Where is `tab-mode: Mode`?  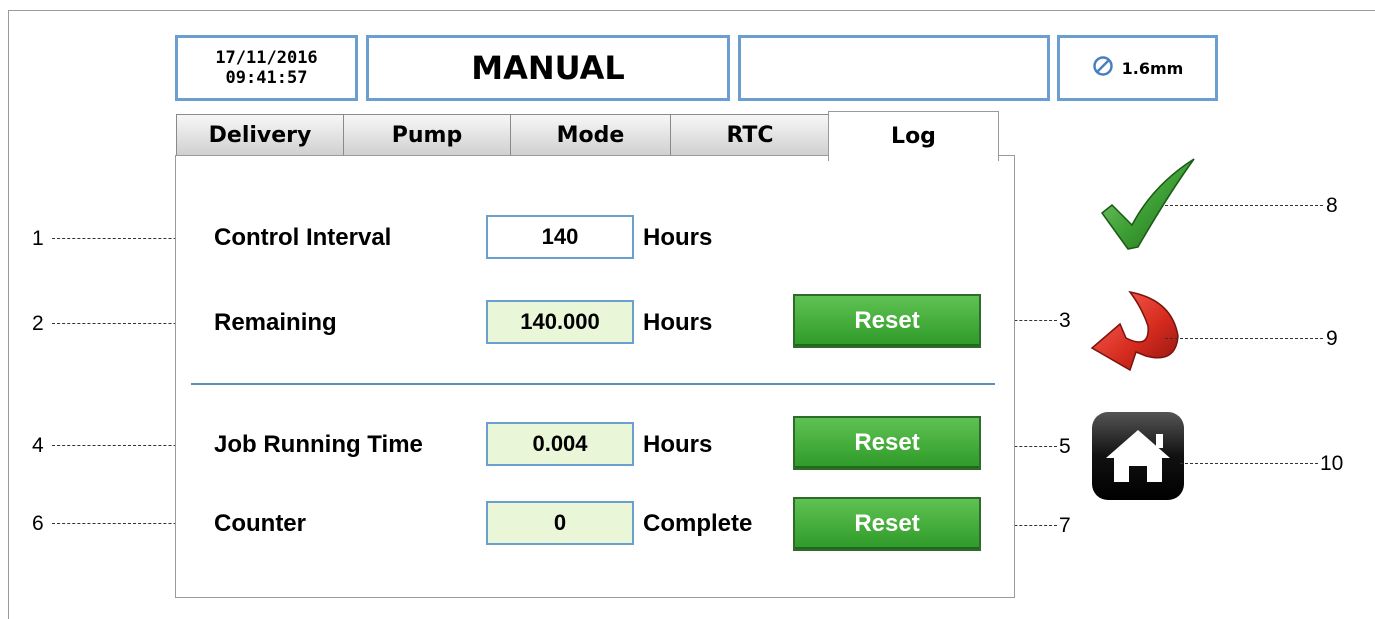
tab-mode: Mode is located at coordinates (590, 135).